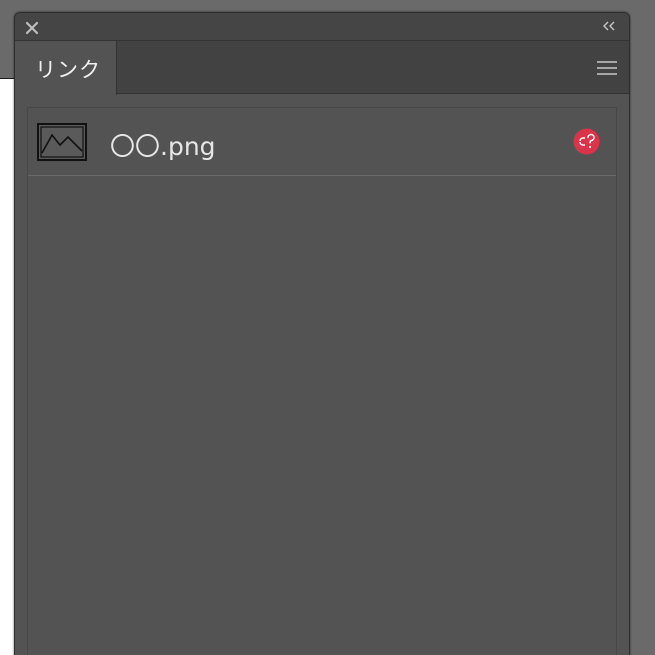  What do you see at coordinates (322, 26) in the screenshot?
I see `panel-title-bar` at bounding box center [322, 26].